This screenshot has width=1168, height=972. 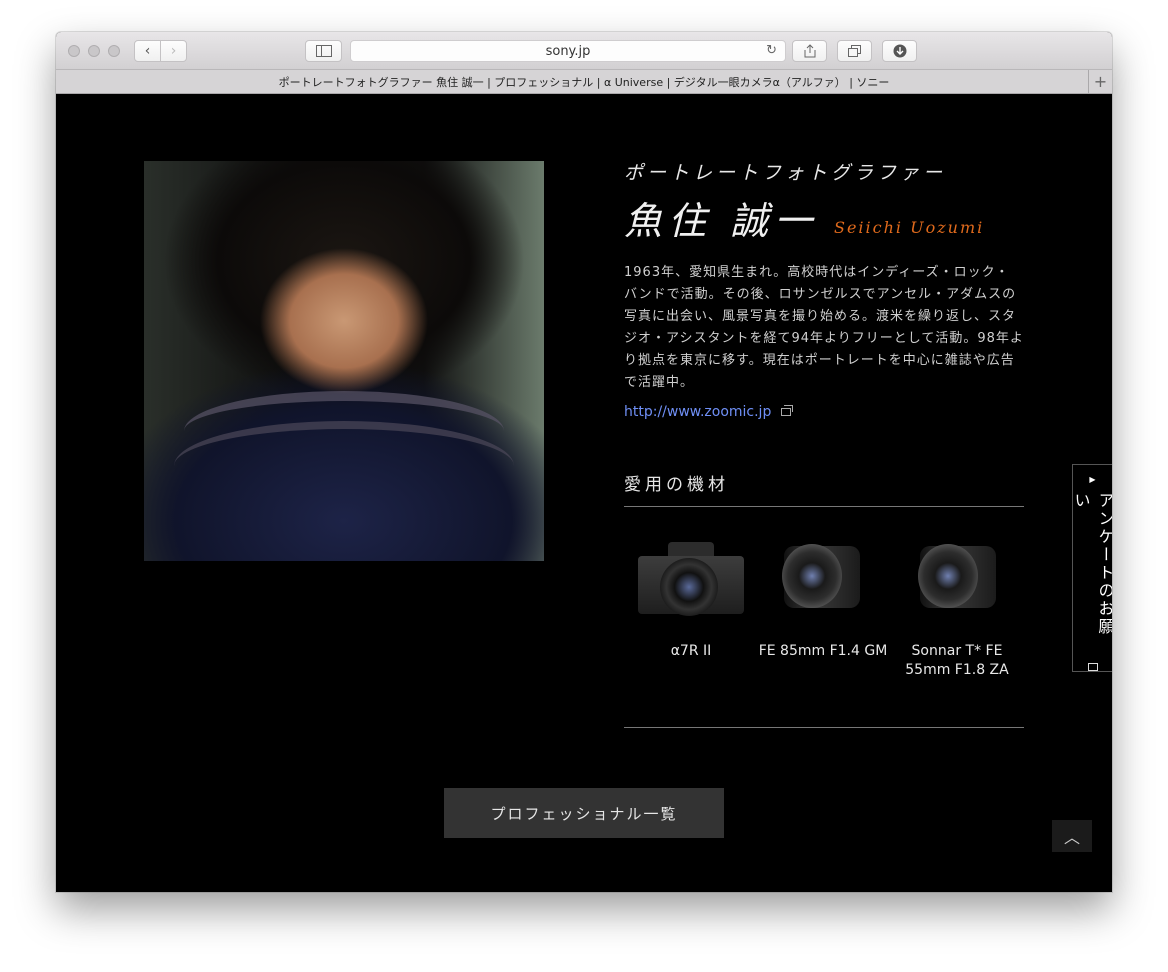 I want to click on equipment-name: FE 85mm F1.4 GM, so click(x=823, y=651).